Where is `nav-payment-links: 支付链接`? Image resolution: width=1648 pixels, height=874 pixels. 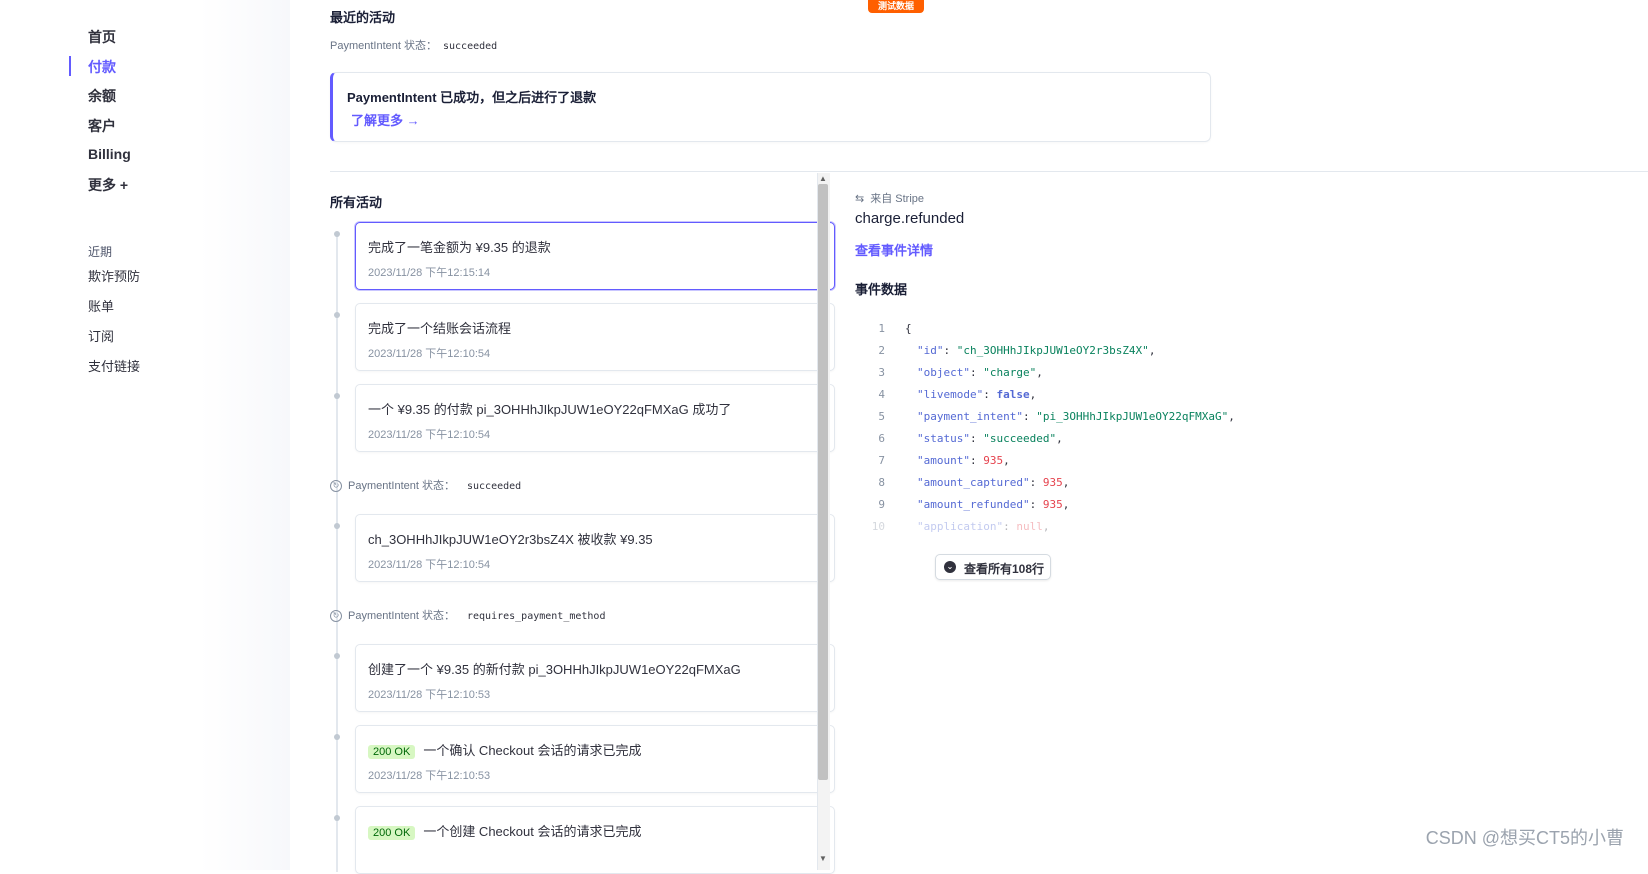
nav-payment-links: 支付链接 is located at coordinates (114, 365).